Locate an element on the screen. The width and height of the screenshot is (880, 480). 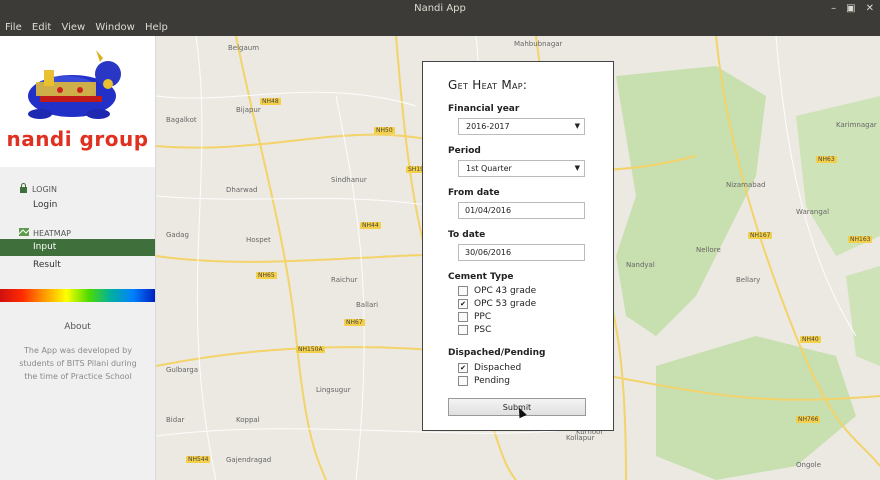
sidebar-item-input: Input is located at coordinates (77, 247).